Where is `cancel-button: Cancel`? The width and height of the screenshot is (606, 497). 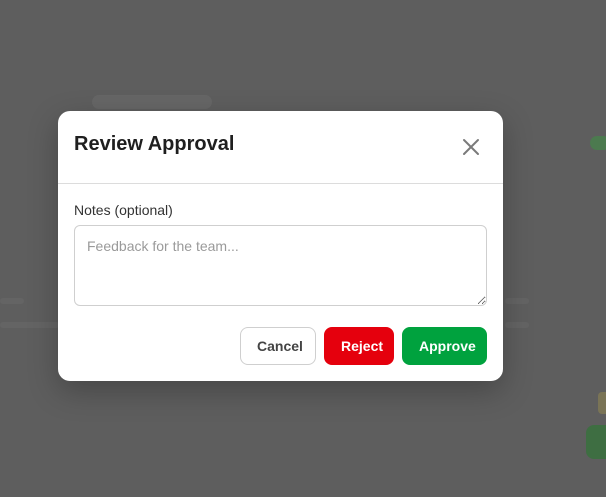
cancel-button: Cancel is located at coordinates (278, 346).